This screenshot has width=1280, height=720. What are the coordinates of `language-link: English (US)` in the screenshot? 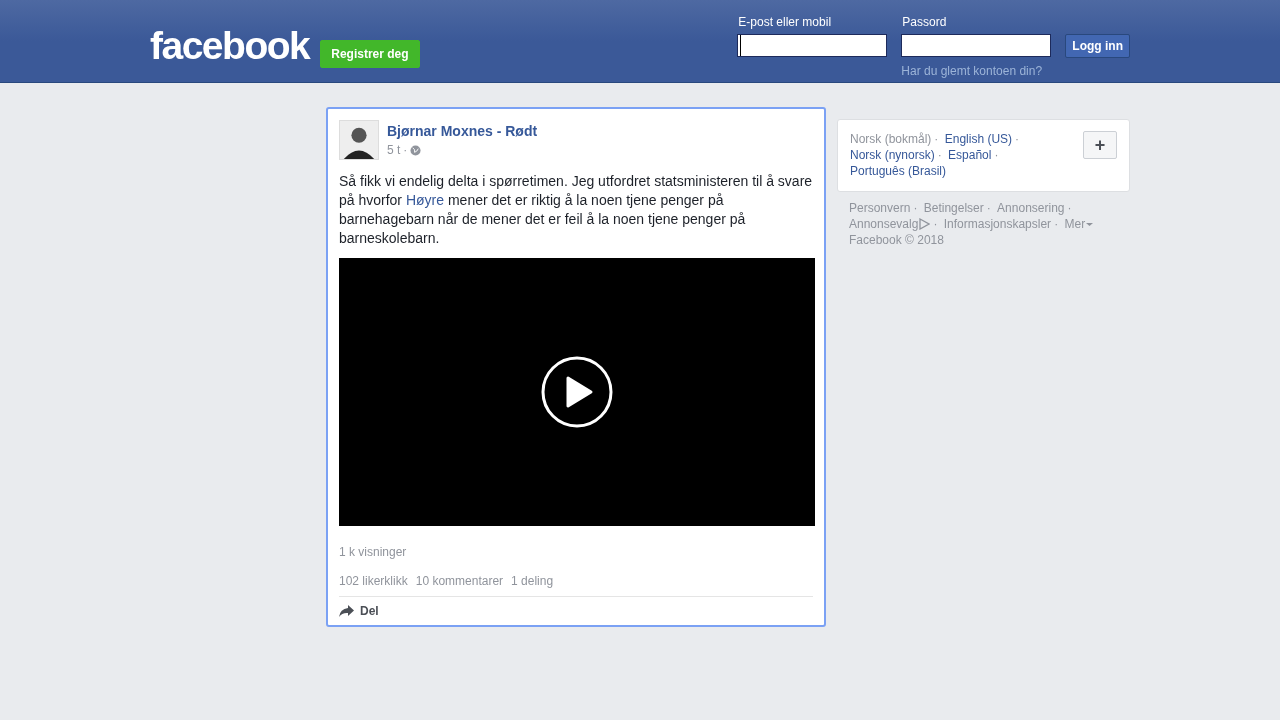 It's located at (978, 139).